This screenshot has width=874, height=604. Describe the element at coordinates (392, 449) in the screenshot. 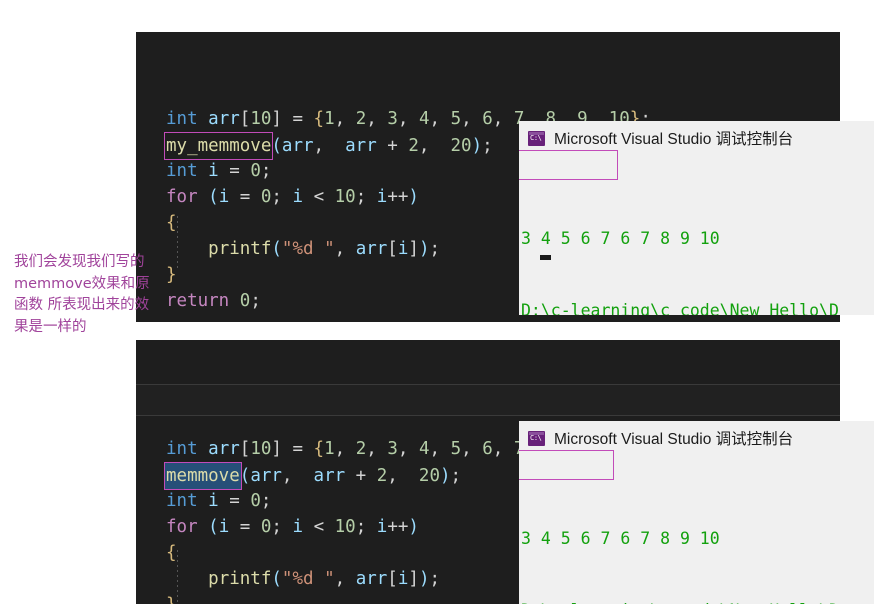

I see `code-token: 3` at that location.